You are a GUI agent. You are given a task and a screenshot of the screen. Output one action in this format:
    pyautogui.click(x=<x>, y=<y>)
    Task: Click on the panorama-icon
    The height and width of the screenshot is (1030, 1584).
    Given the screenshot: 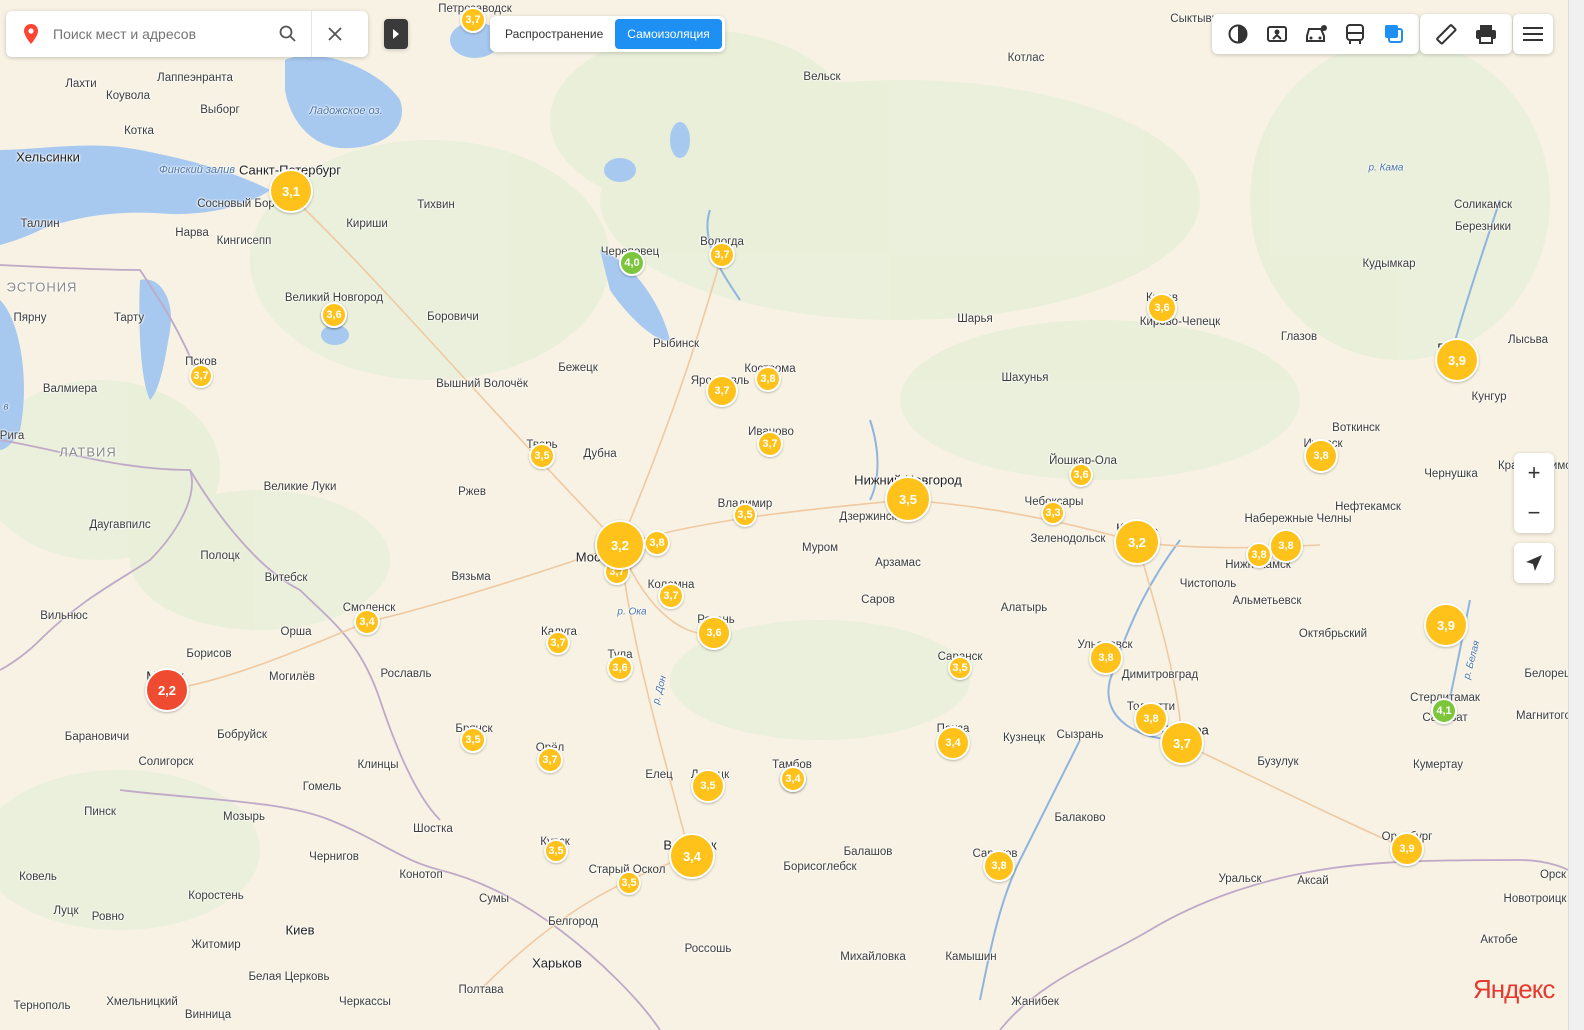 What is the action you would take?
    pyautogui.click(x=1276, y=34)
    